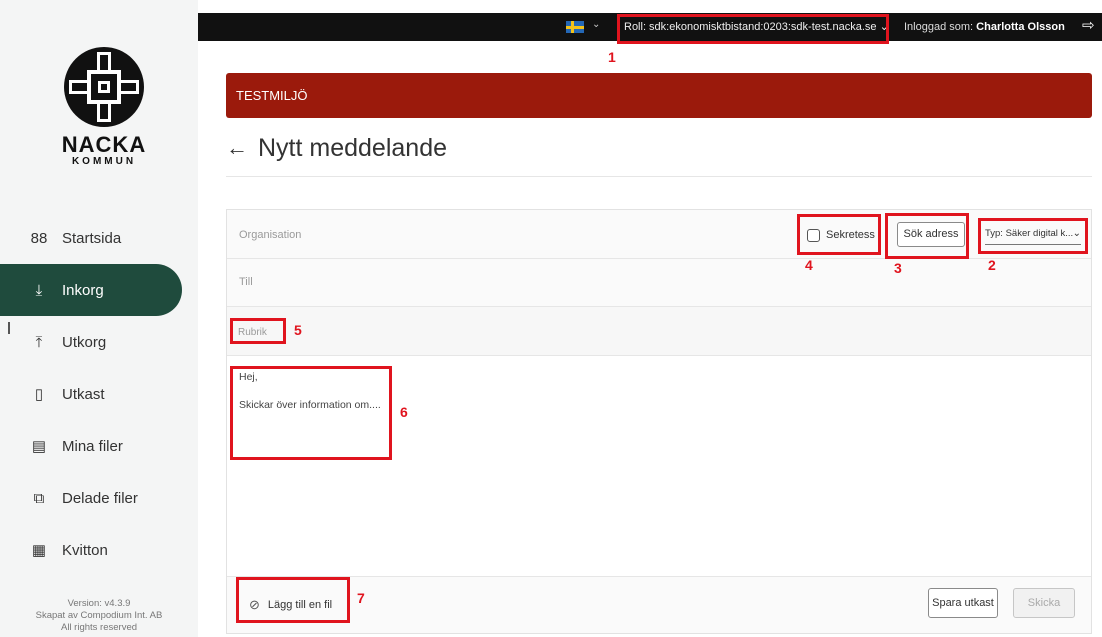  What do you see at coordinates (84, 342) in the screenshot?
I see `sidebar-item-label: Utkorg` at bounding box center [84, 342].